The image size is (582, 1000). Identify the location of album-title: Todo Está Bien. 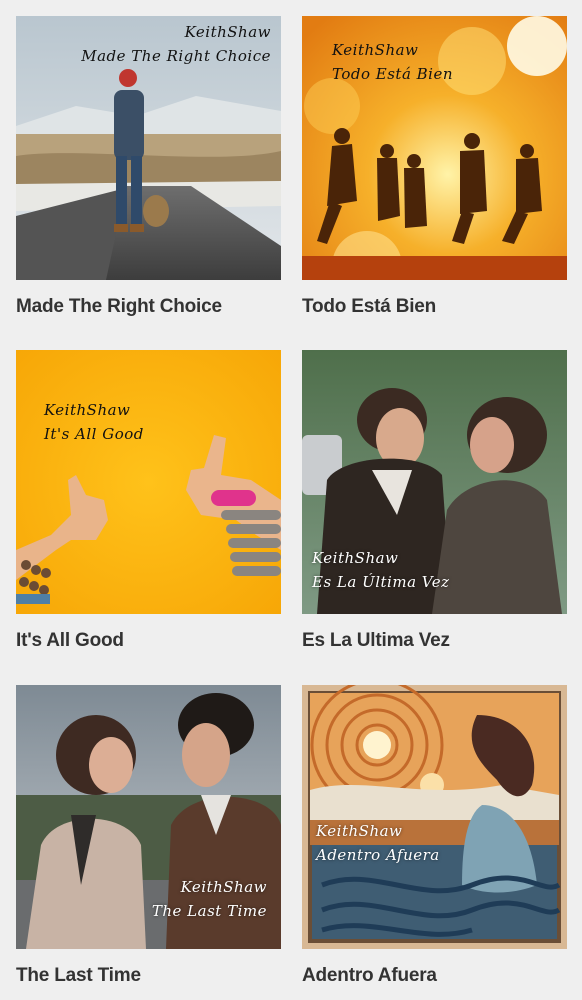
(434, 307).